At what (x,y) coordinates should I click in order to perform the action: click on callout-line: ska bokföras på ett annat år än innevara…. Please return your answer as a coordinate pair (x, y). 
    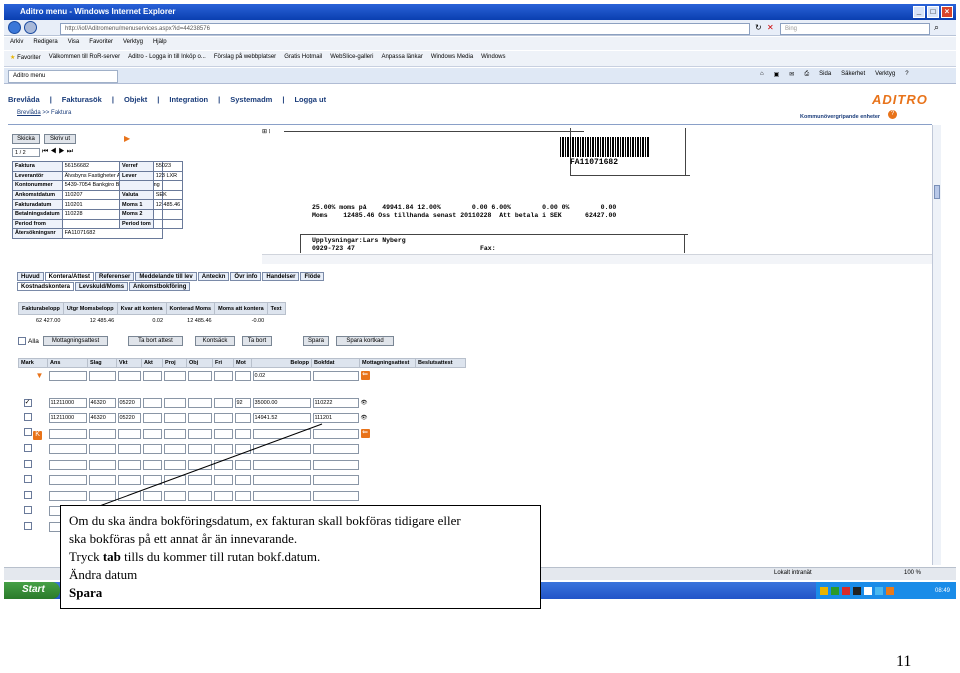
    Looking at the image, I should click on (183, 538).